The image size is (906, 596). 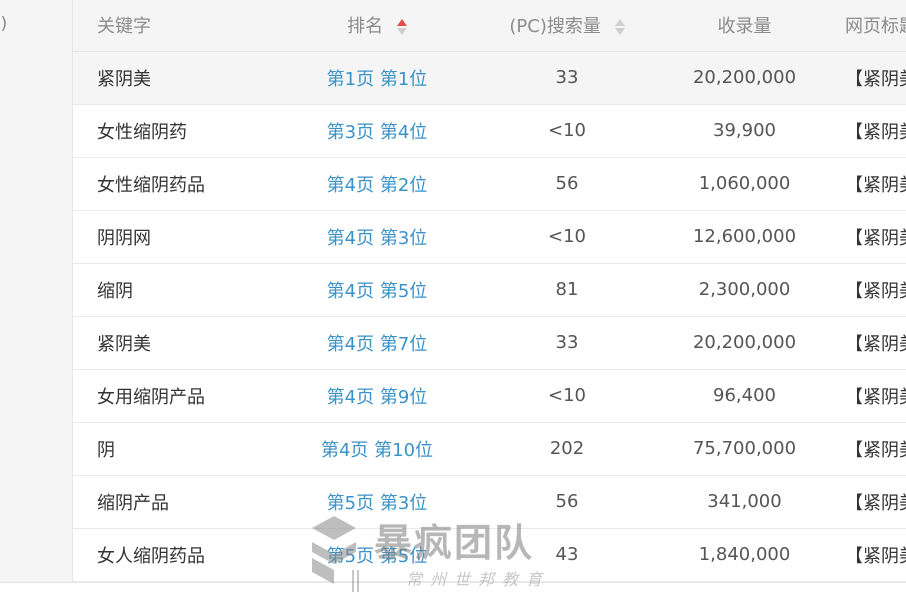 I want to click on table-row: 女用缩阴产品 第4页 第9位 <10 96,400 【紧阴美, so click(x=489, y=395).